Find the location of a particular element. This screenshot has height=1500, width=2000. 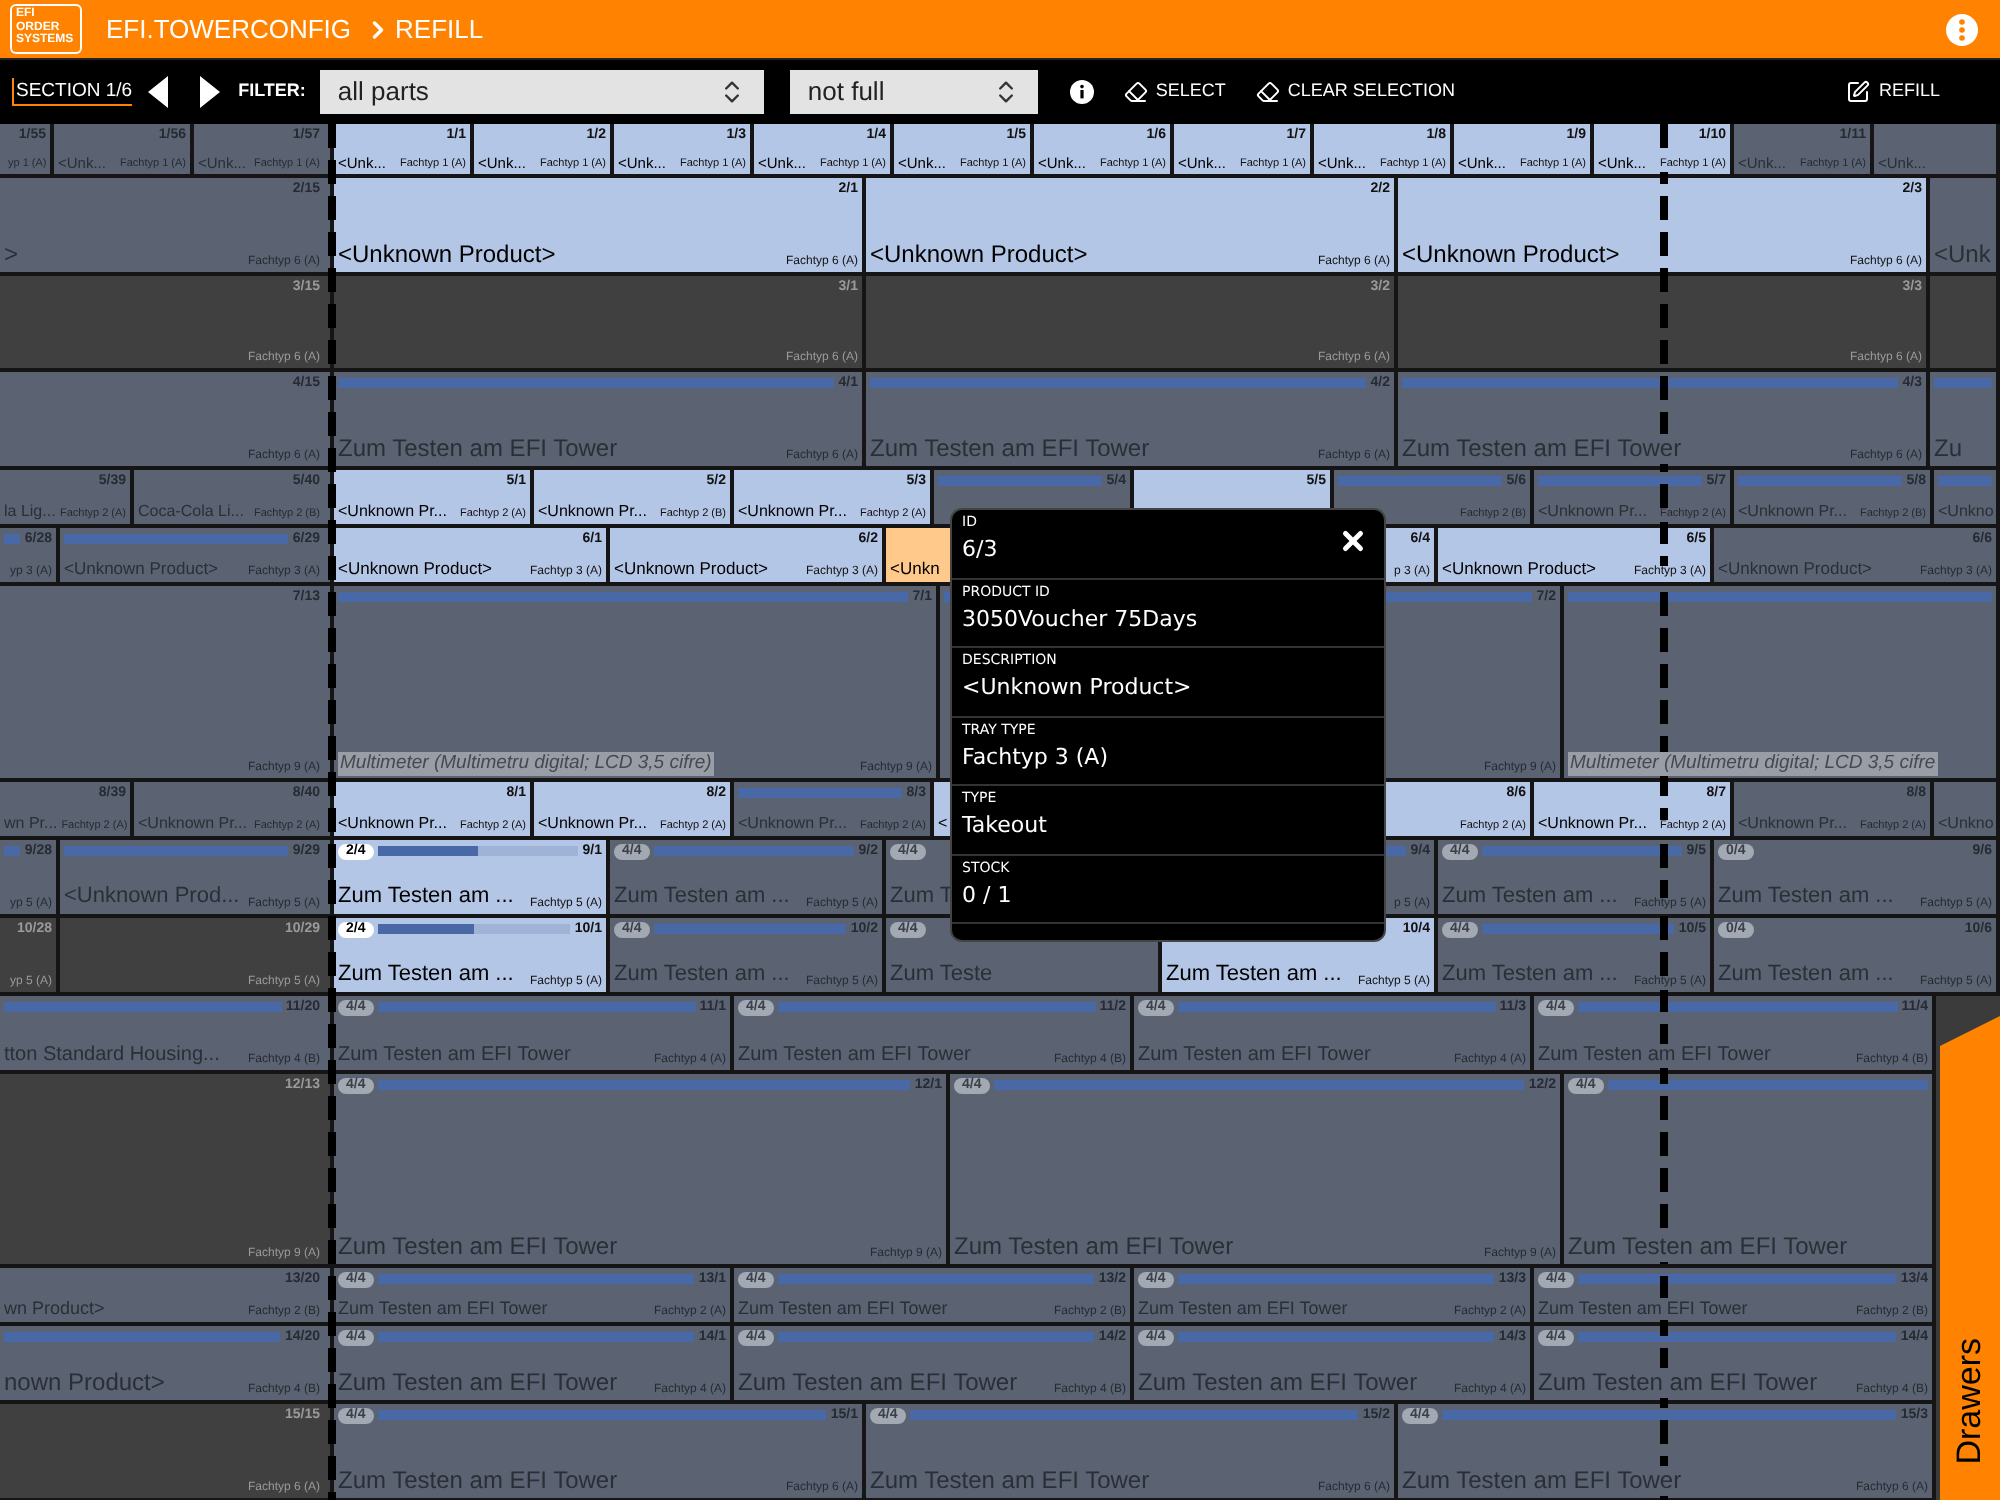

tray-cell: Multimeter (Multimetru digital; LCD 3,5 cifre is located at coordinates (1782, 684).